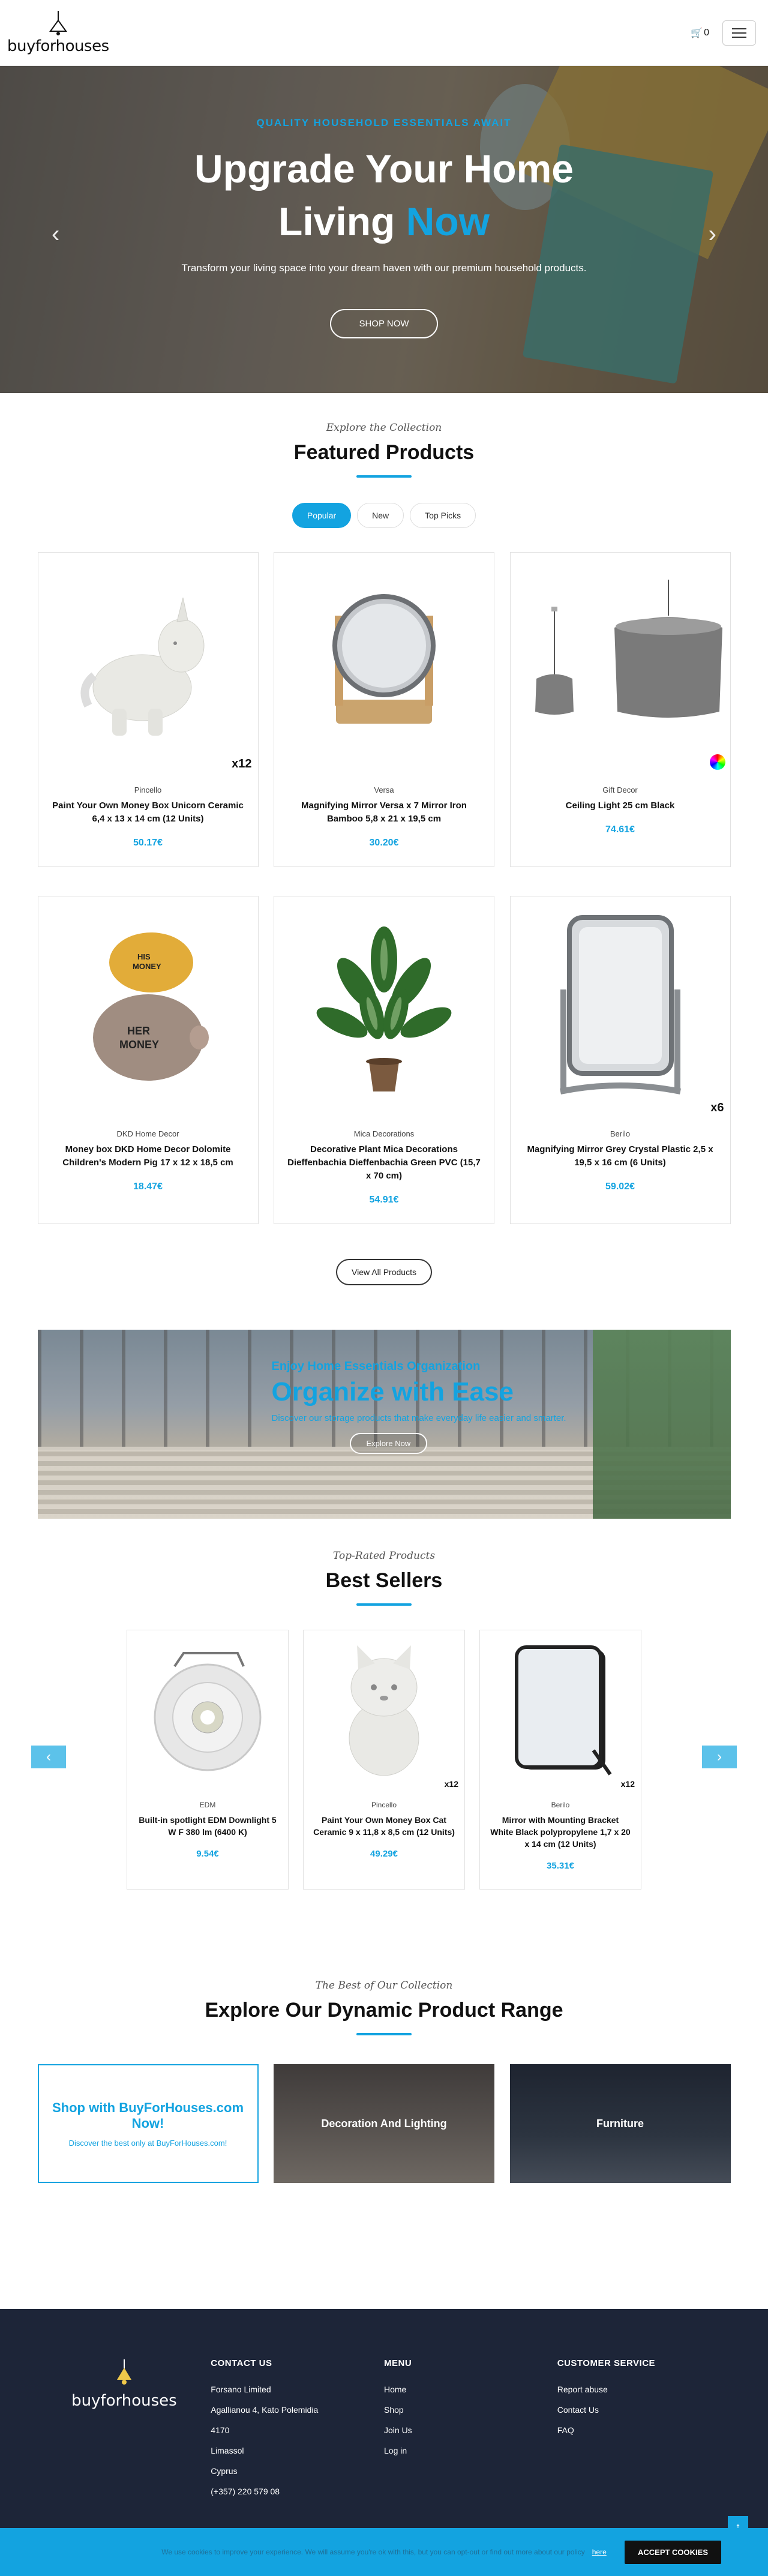 This screenshot has width=768, height=2576. What do you see at coordinates (739, 28) in the screenshot?
I see `hamburger-icon` at bounding box center [739, 28].